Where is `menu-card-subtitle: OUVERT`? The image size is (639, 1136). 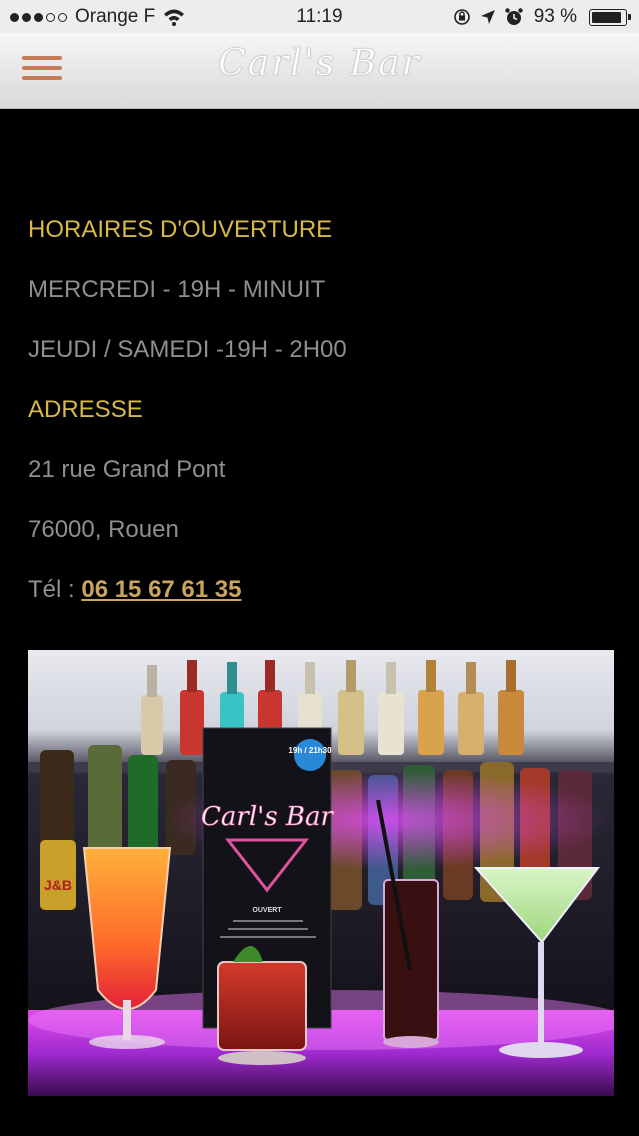 menu-card-subtitle: OUVERT is located at coordinates (267, 910).